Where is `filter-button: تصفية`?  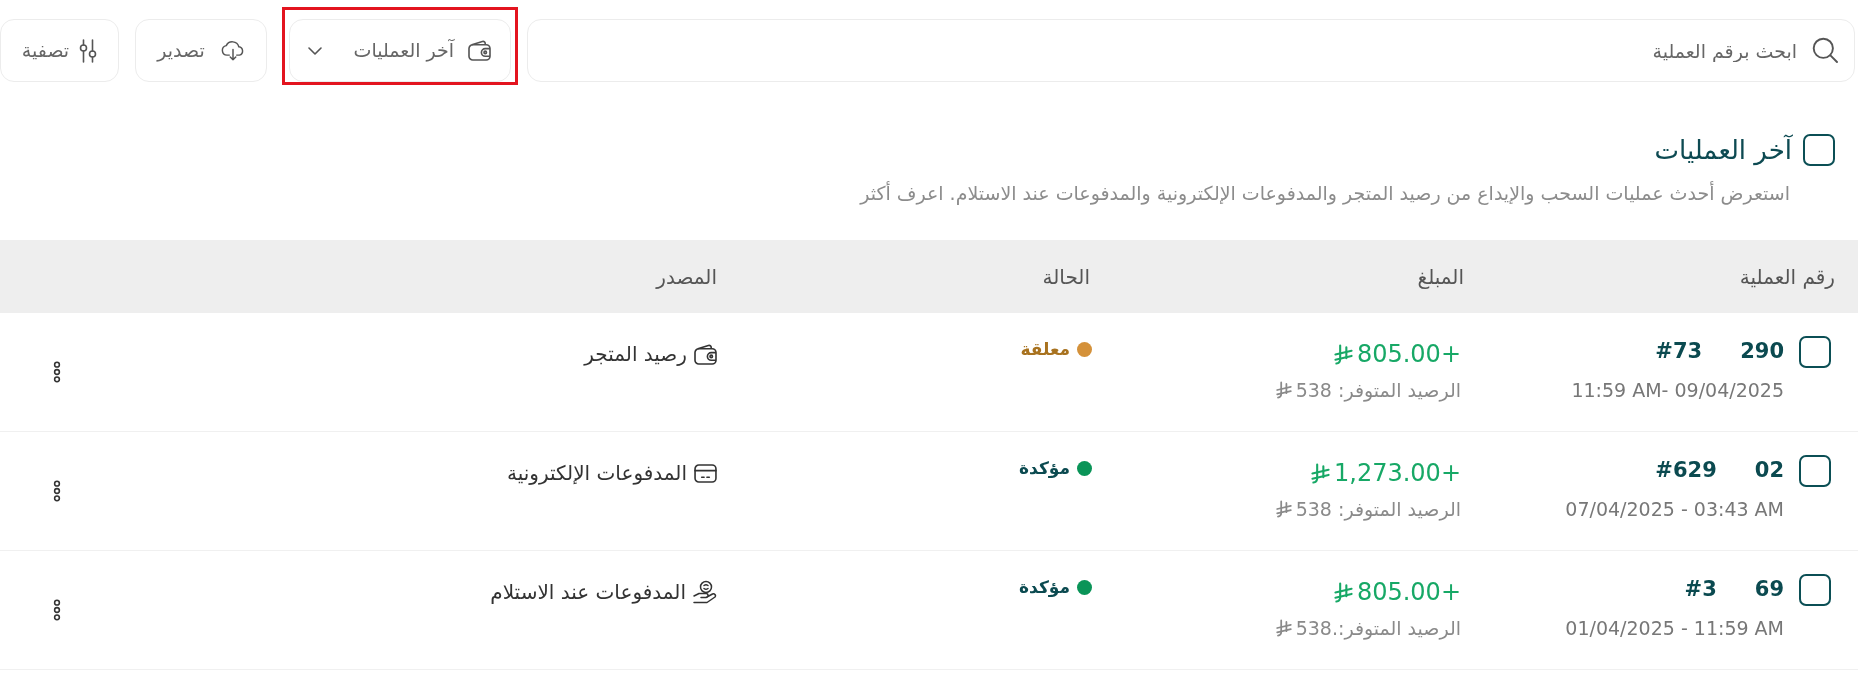 filter-button: تصفية is located at coordinates (59, 50).